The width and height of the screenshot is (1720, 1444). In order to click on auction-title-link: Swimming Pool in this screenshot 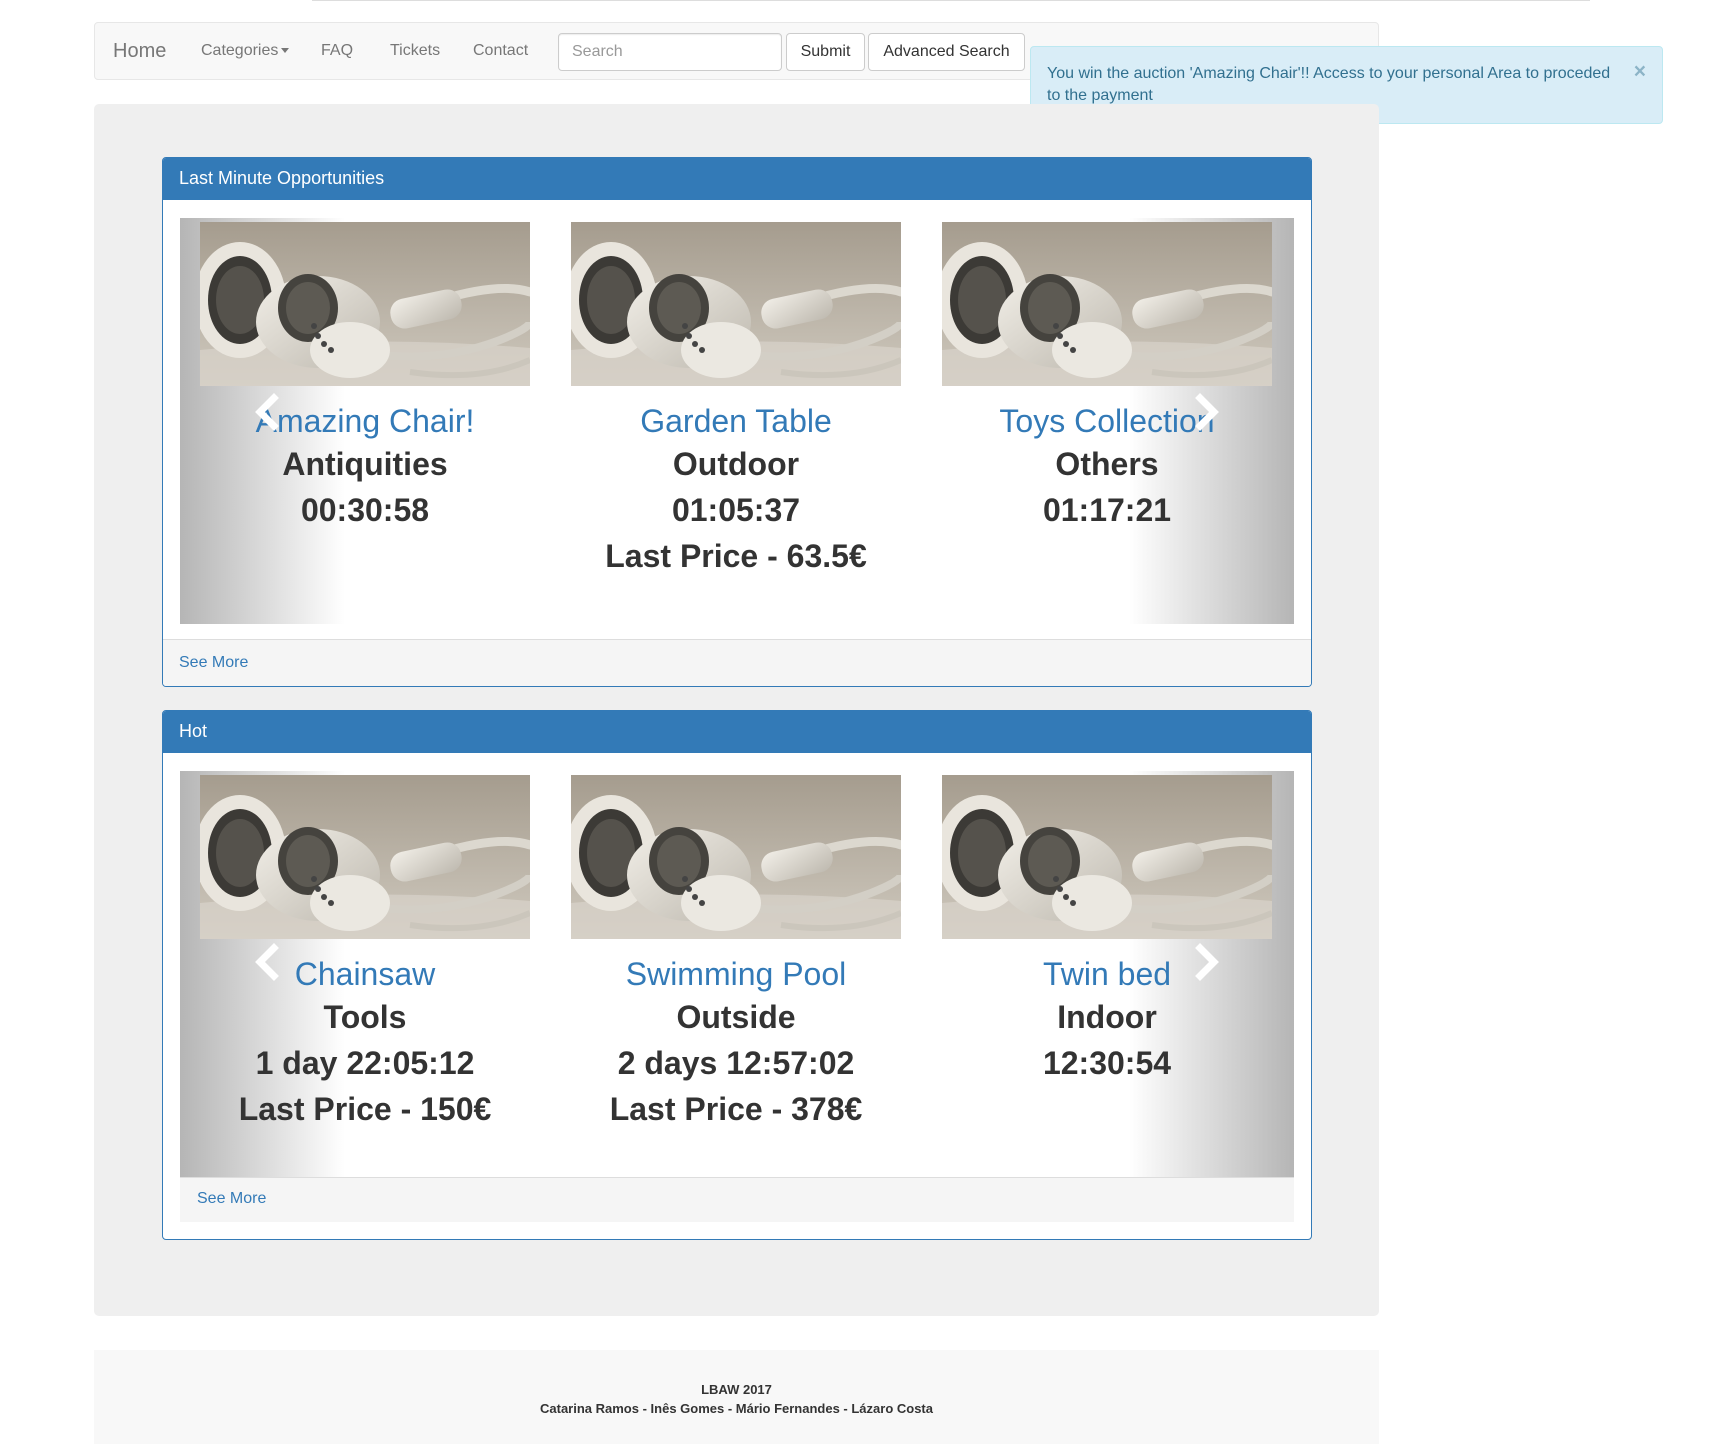, I will do `click(736, 974)`.